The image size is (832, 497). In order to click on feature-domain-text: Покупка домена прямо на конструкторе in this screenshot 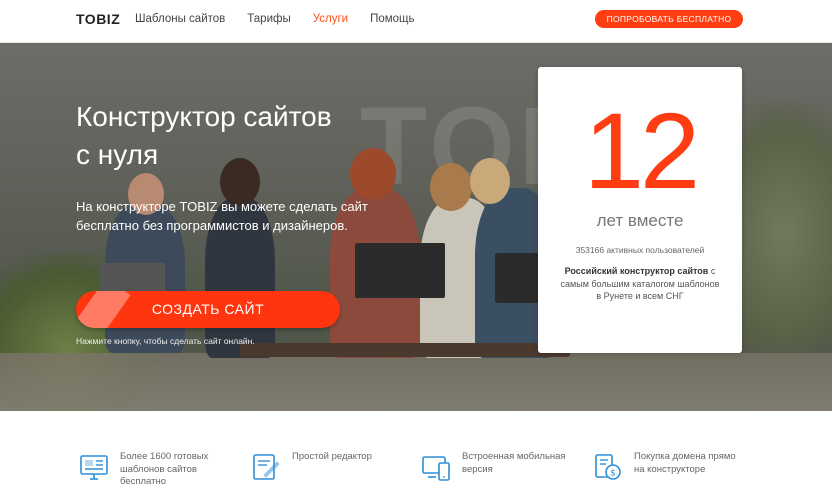, I will do `click(685, 463)`.